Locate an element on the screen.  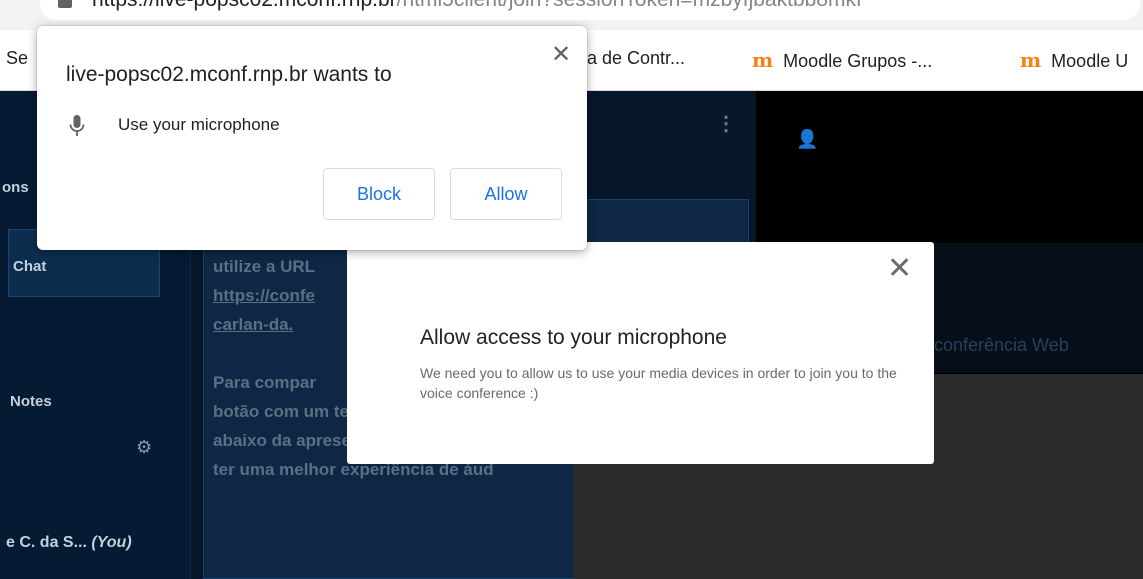
bookmark-item: Se is located at coordinates (17, 58).